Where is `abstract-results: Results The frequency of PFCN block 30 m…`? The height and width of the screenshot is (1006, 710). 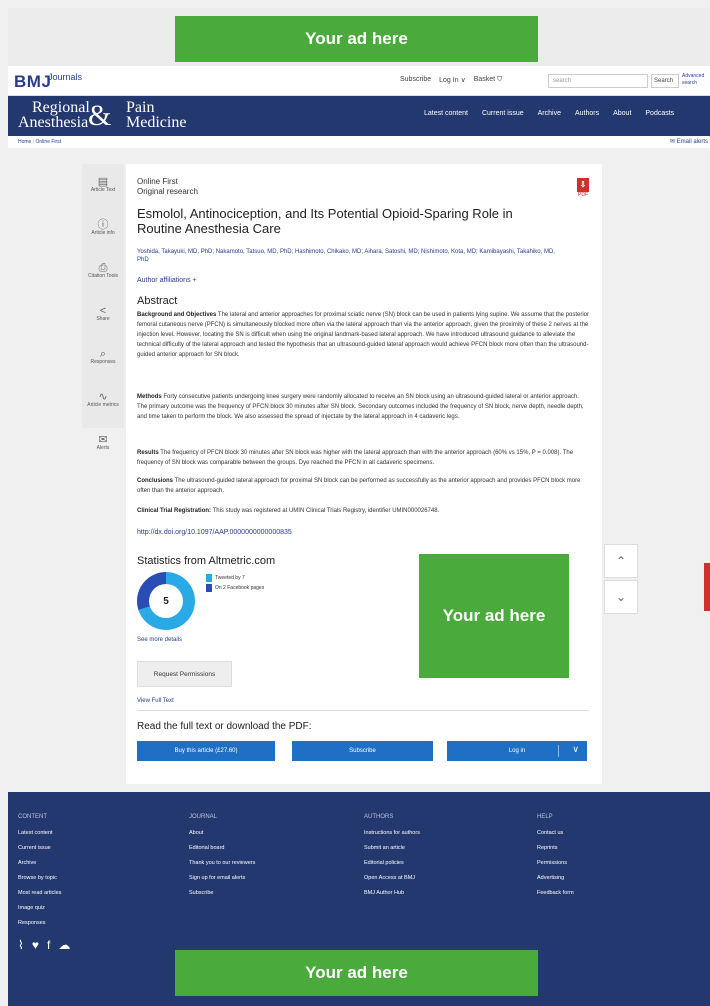 abstract-results: Results The frequency of PFCN block 30 m… is located at coordinates (355, 458).